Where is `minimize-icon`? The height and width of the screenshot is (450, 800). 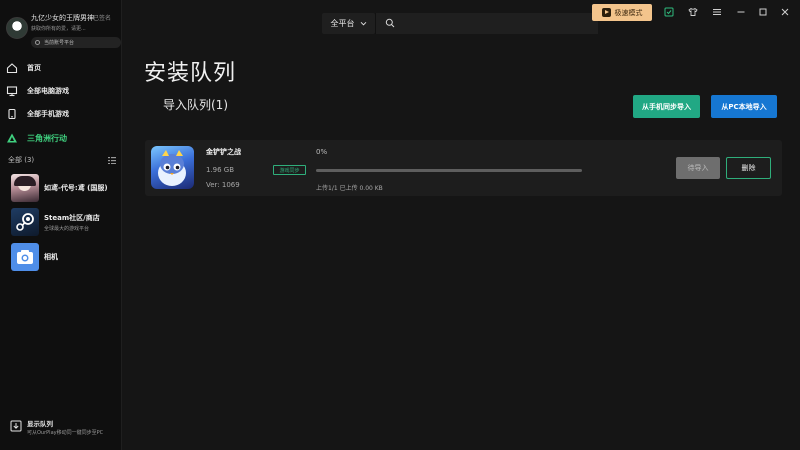
minimize-icon is located at coordinates (741, 12).